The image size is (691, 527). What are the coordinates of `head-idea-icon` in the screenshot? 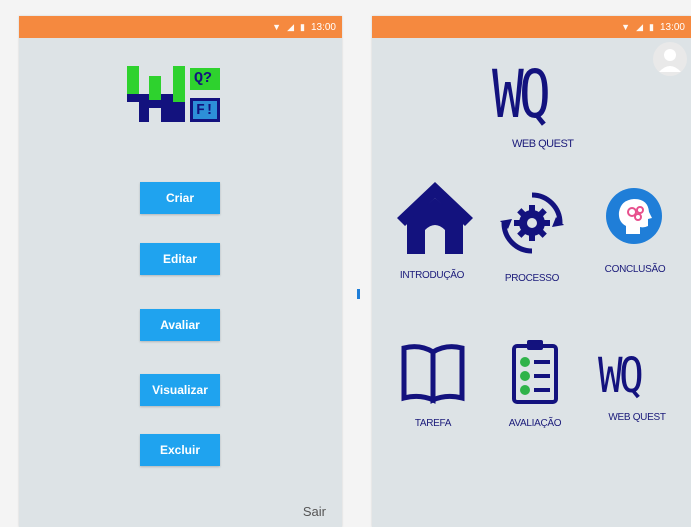 It's located at (634, 216).